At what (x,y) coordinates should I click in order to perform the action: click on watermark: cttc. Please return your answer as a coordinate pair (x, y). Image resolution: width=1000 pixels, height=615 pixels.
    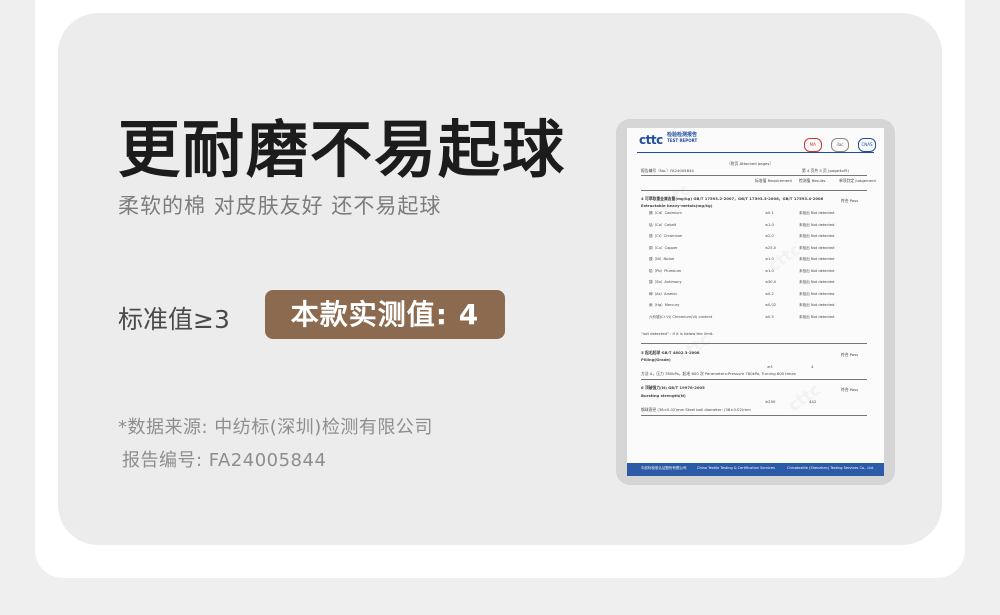
    Looking at the image, I should click on (804, 397).